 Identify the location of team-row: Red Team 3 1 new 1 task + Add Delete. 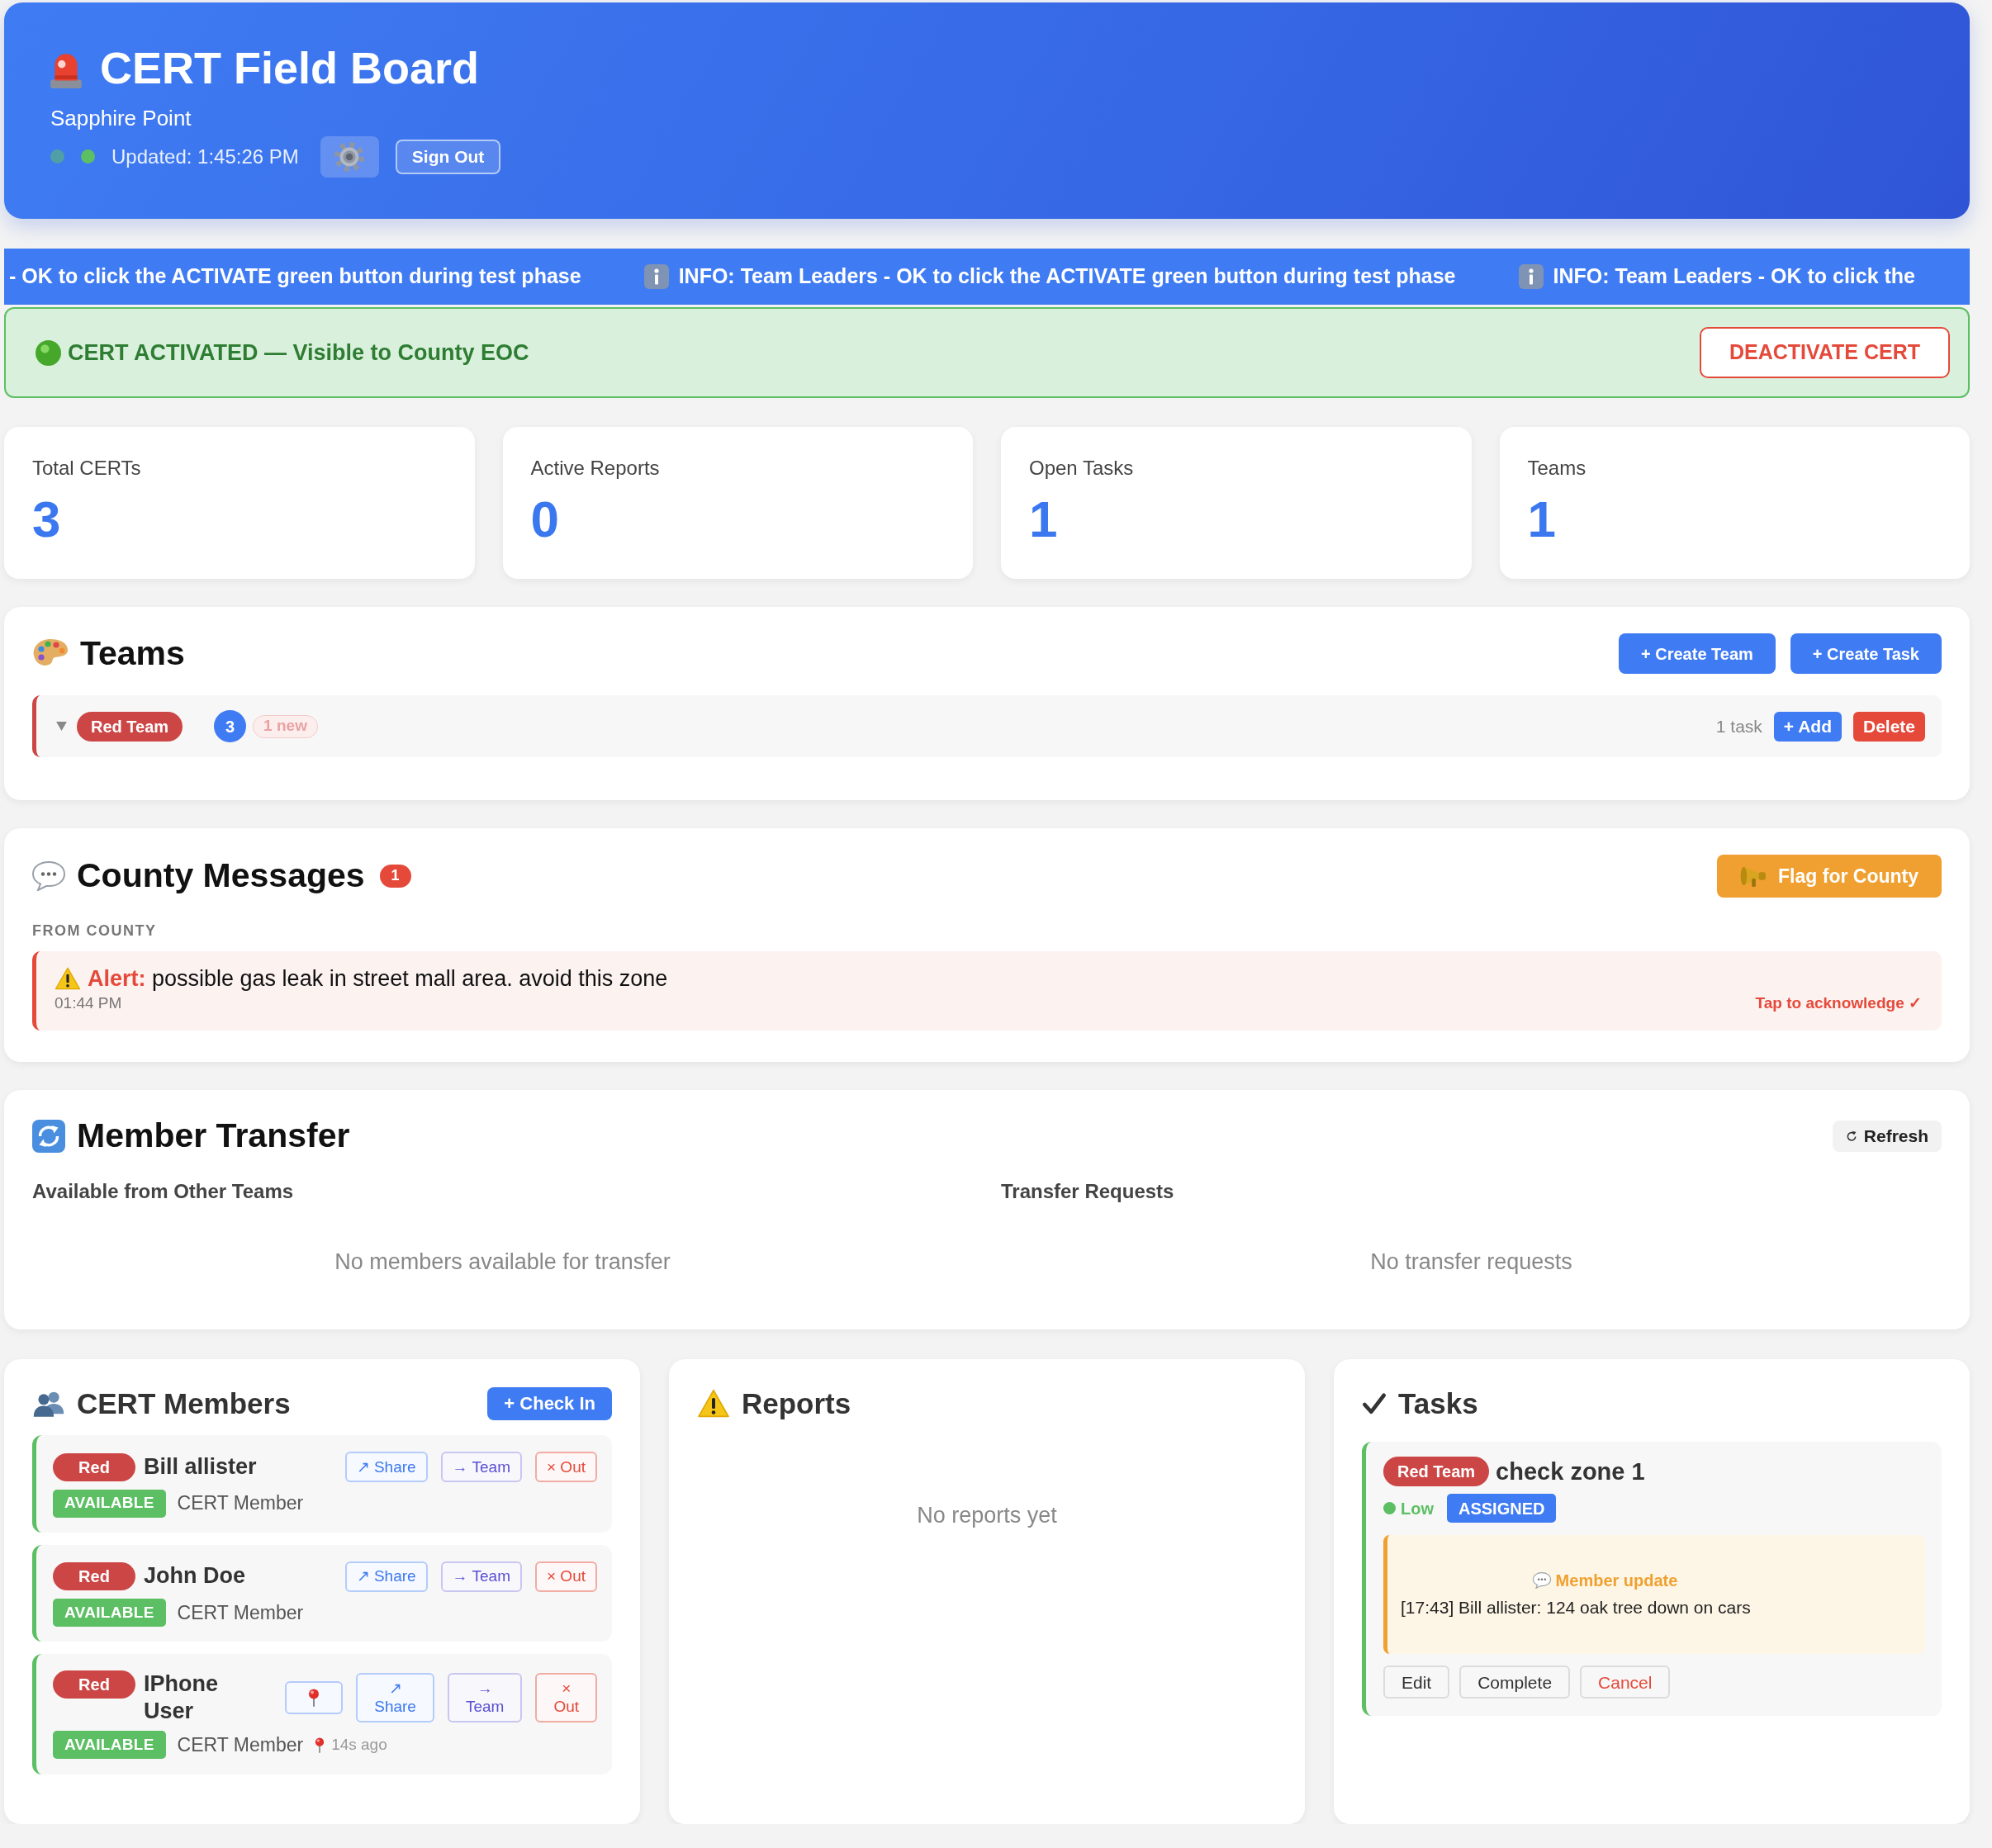
(987, 726).